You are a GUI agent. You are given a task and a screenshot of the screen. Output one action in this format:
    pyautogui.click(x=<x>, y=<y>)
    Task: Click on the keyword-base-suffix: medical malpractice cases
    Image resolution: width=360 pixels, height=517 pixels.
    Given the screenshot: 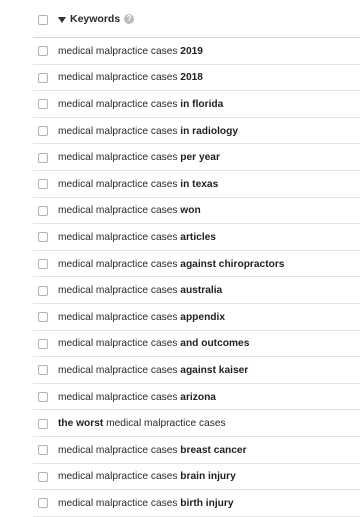 What is the action you would take?
    pyautogui.click(x=164, y=424)
    